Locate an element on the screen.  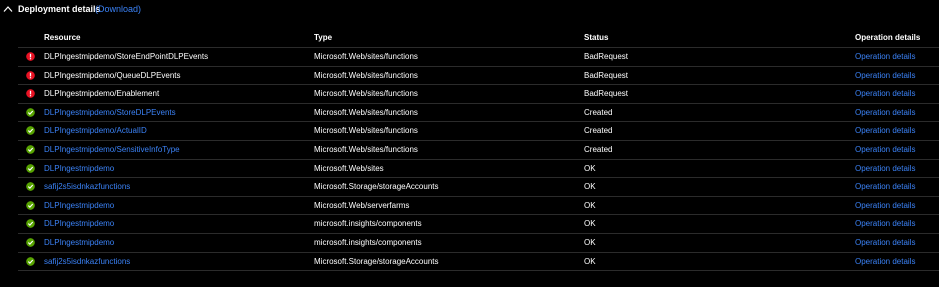
resource-type: Microsoft.Web/sites is located at coordinates (349, 168).